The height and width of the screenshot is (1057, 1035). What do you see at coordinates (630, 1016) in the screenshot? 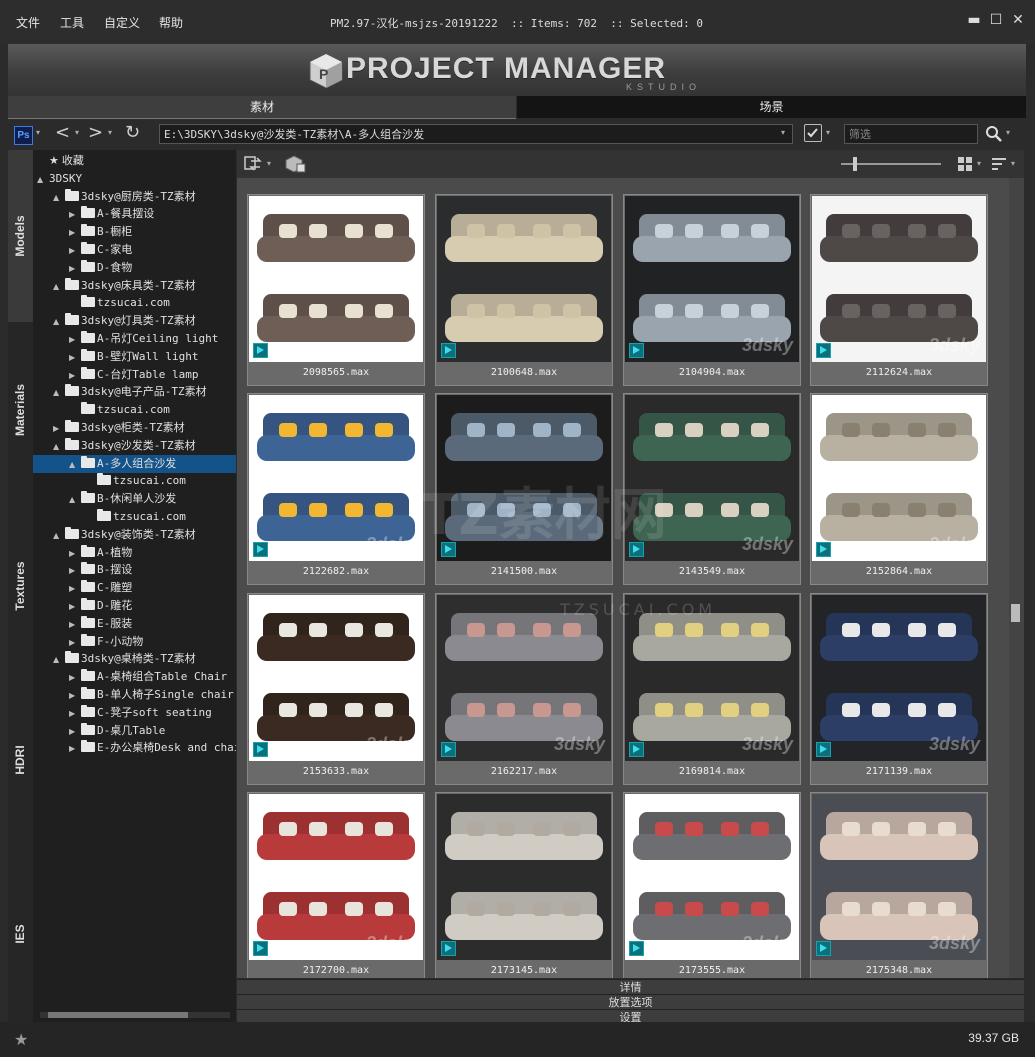
I see `panel-settings: 设置` at bounding box center [630, 1016].